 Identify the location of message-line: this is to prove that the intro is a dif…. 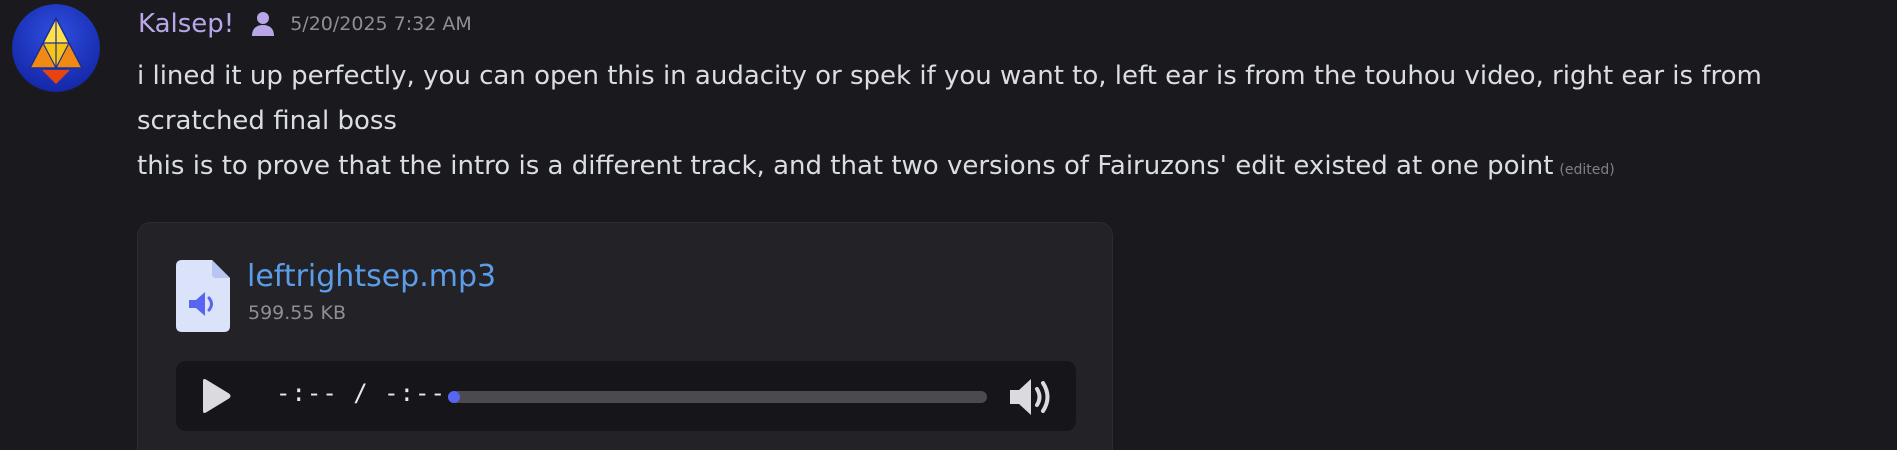
(1007, 168).